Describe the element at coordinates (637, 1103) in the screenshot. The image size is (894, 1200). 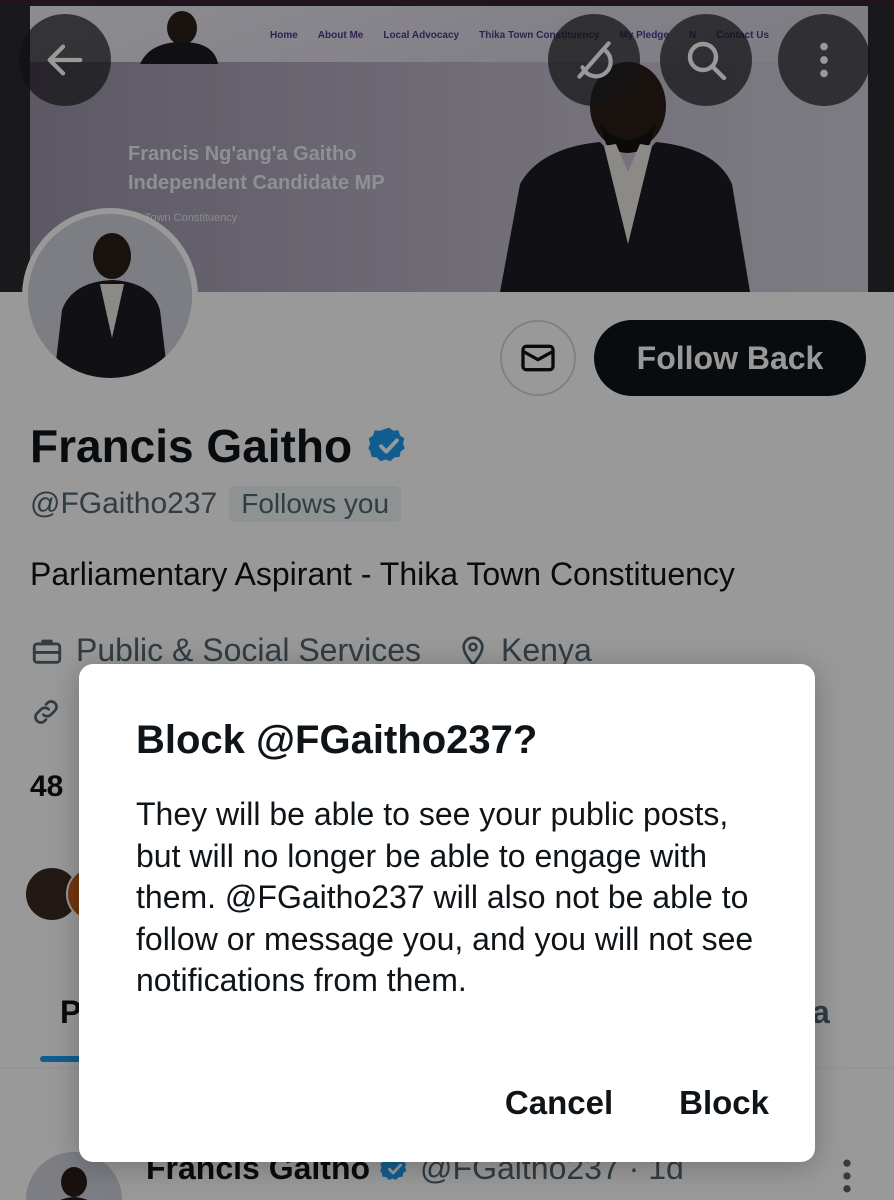
I see `dialog-actions: Cancel Block` at that location.